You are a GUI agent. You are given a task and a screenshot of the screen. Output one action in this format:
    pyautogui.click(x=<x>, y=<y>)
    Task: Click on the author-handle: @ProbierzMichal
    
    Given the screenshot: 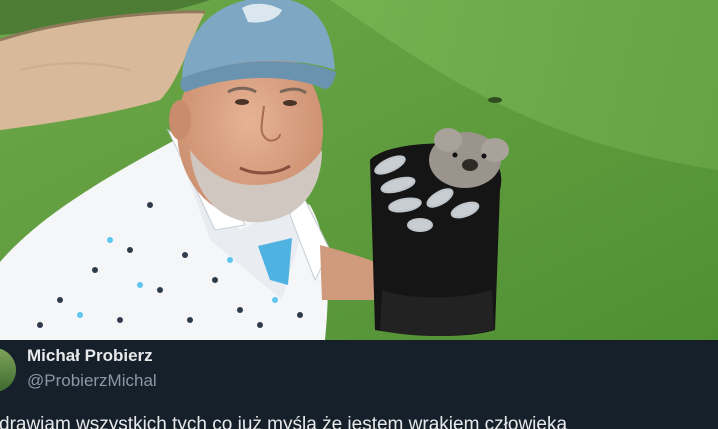 What is the action you would take?
    pyautogui.click(x=92, y=381)
    